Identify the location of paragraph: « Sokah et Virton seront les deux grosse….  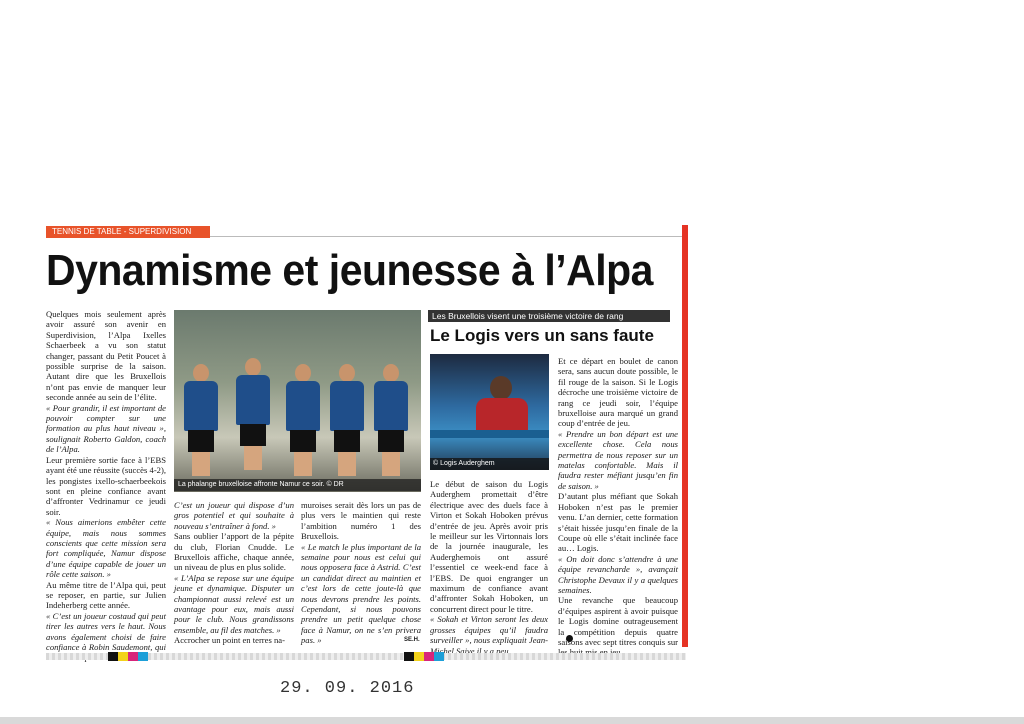
(489, 635).